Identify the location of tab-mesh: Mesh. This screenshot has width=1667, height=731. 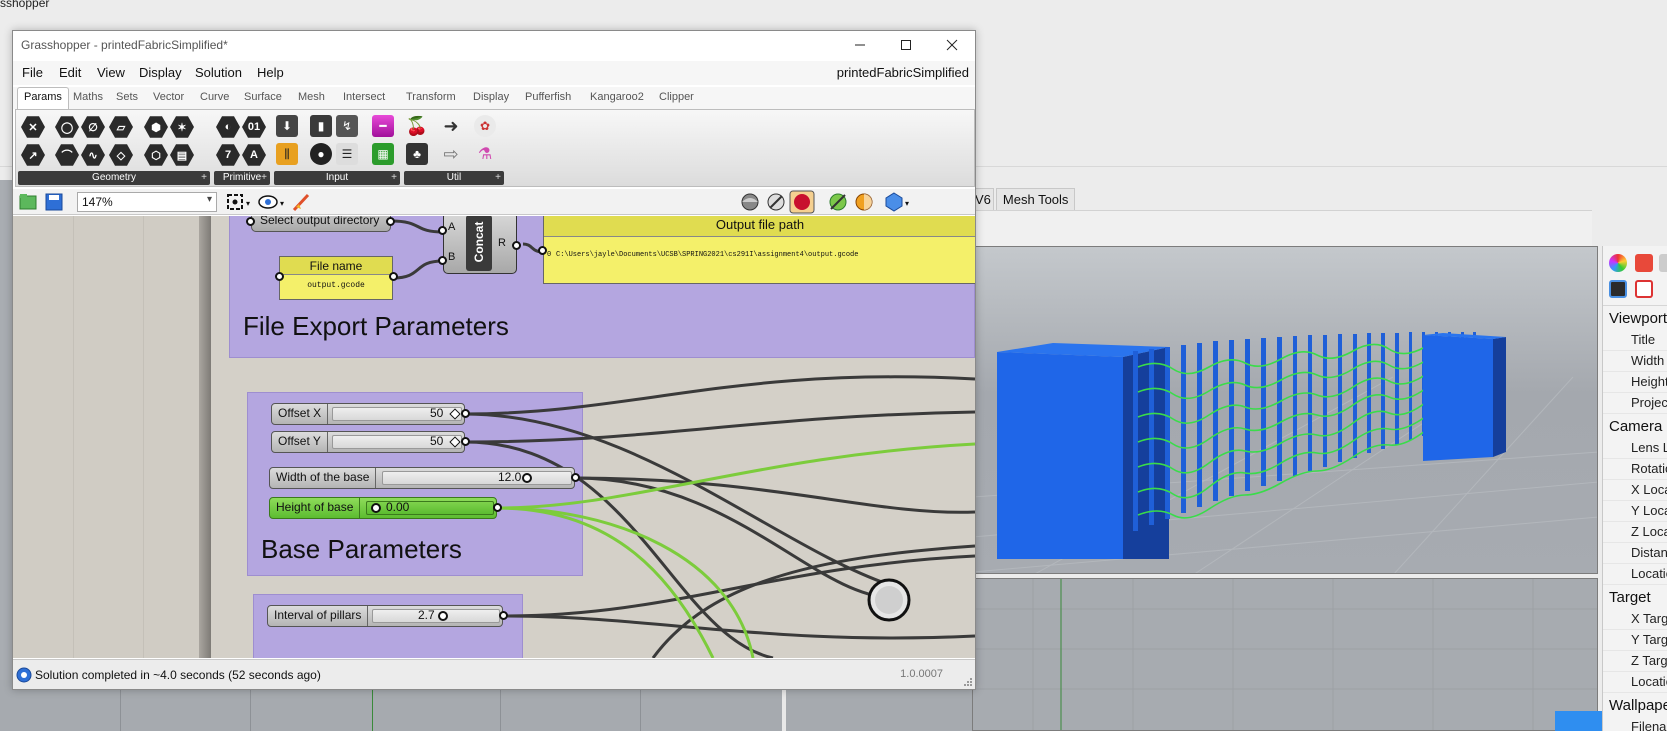
(311, 97).